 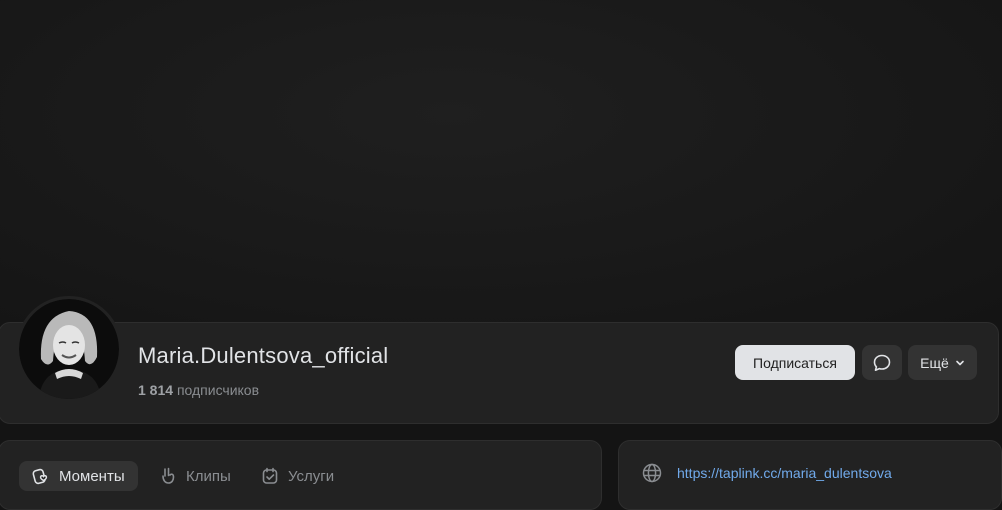 I want to click on tab-moments: Моменты, so click(x=78, y=476).